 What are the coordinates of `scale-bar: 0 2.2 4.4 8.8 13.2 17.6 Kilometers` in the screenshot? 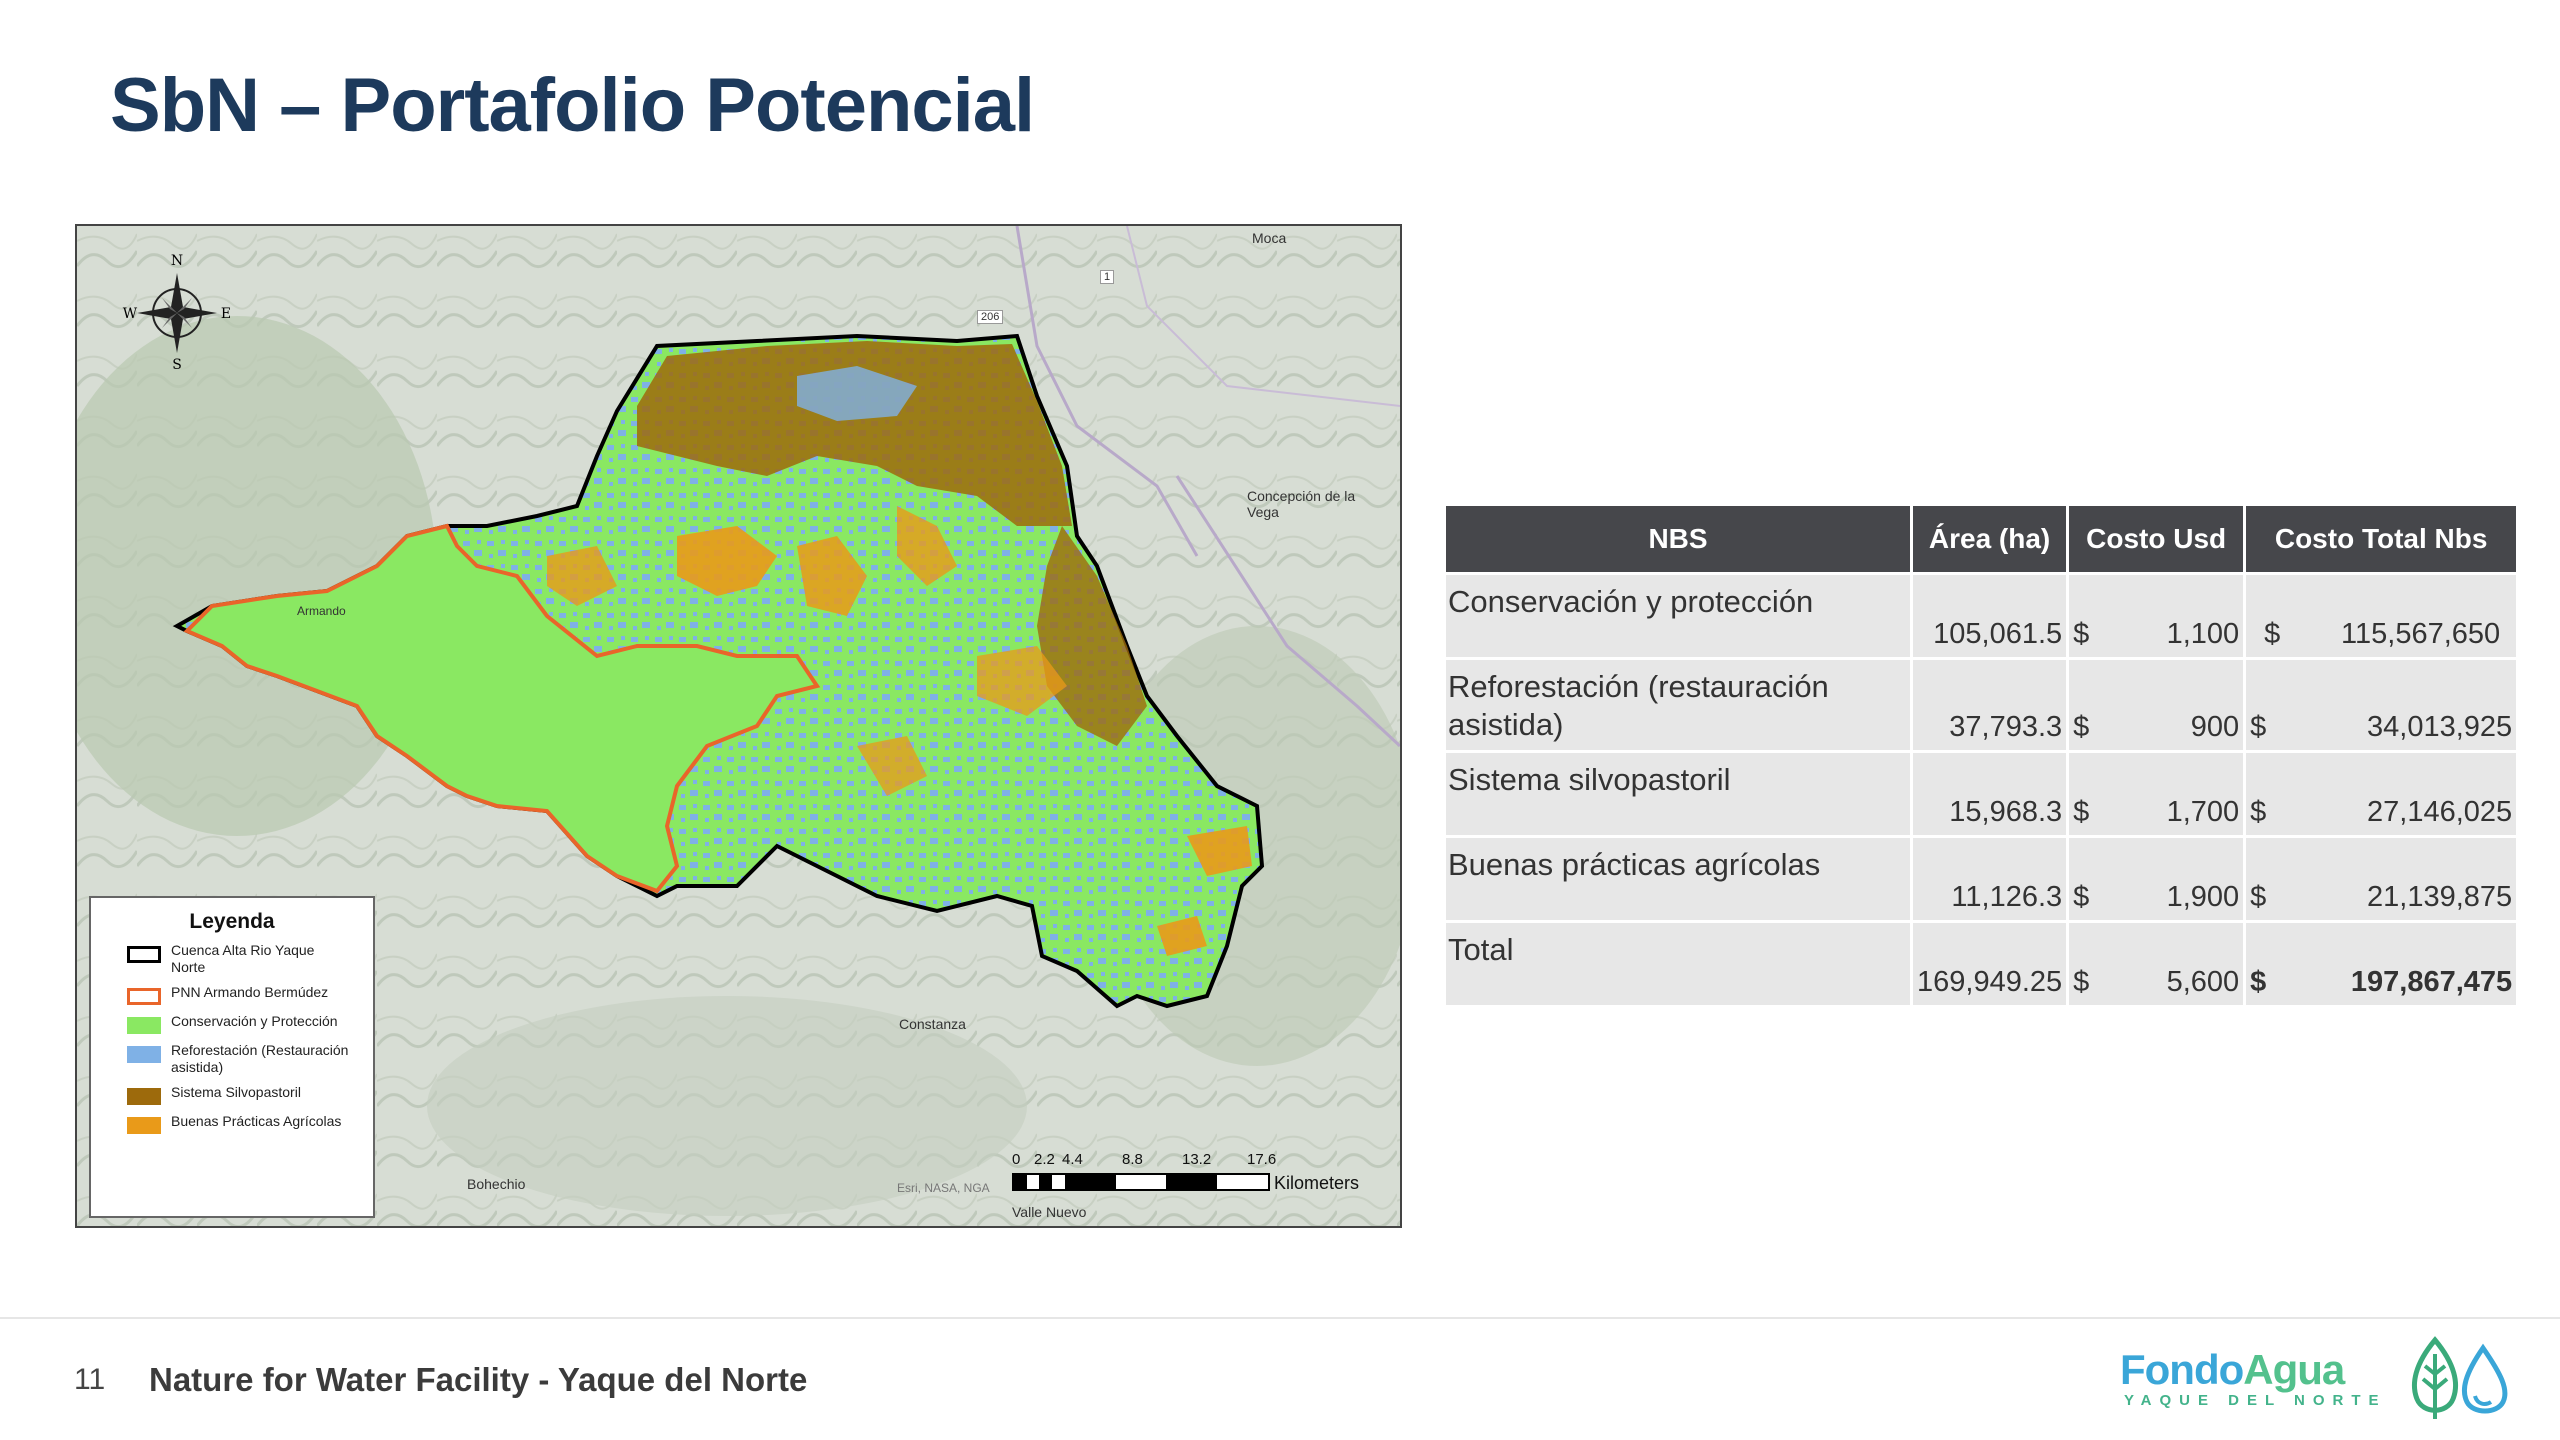 It's located at (1185, 1172).